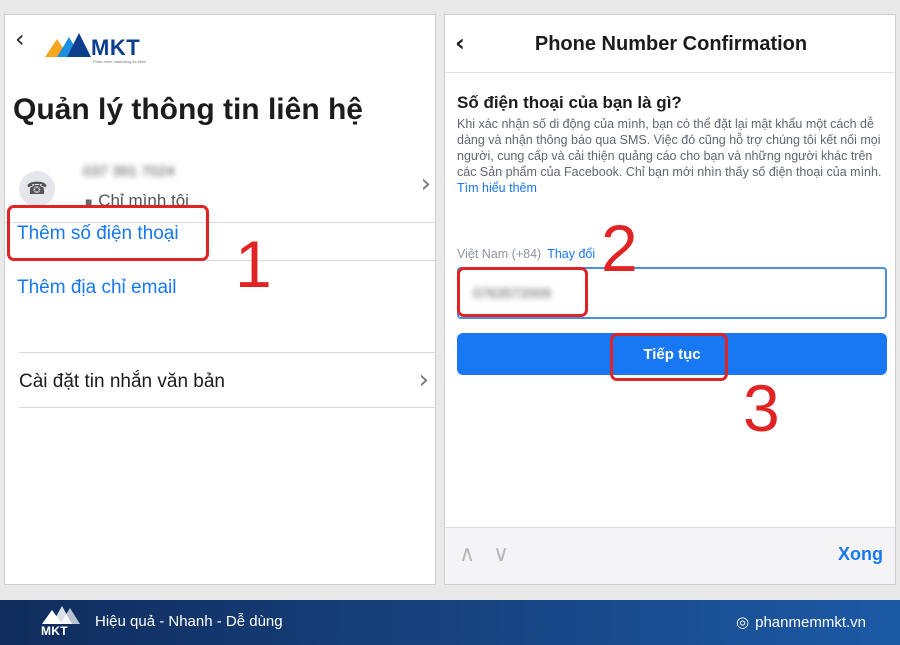 This screenshot has width=900, height=645. What do you see at coordinates (569, 102) in the screenshot?
I see `question-heading: Số điện thoại của bạn là gì?` at bounding box center [569, 102].